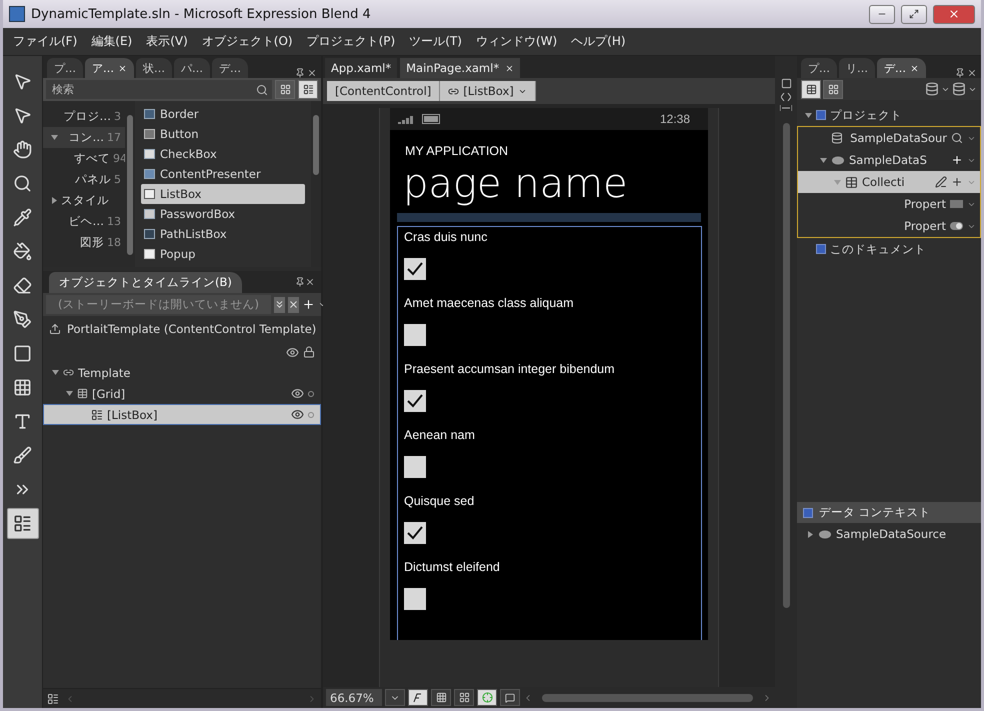 The image size is (984, 711). Describe the element at coordinates (111, 41) in the screenshot. I see `menu-item: 編集(E)` at that location.